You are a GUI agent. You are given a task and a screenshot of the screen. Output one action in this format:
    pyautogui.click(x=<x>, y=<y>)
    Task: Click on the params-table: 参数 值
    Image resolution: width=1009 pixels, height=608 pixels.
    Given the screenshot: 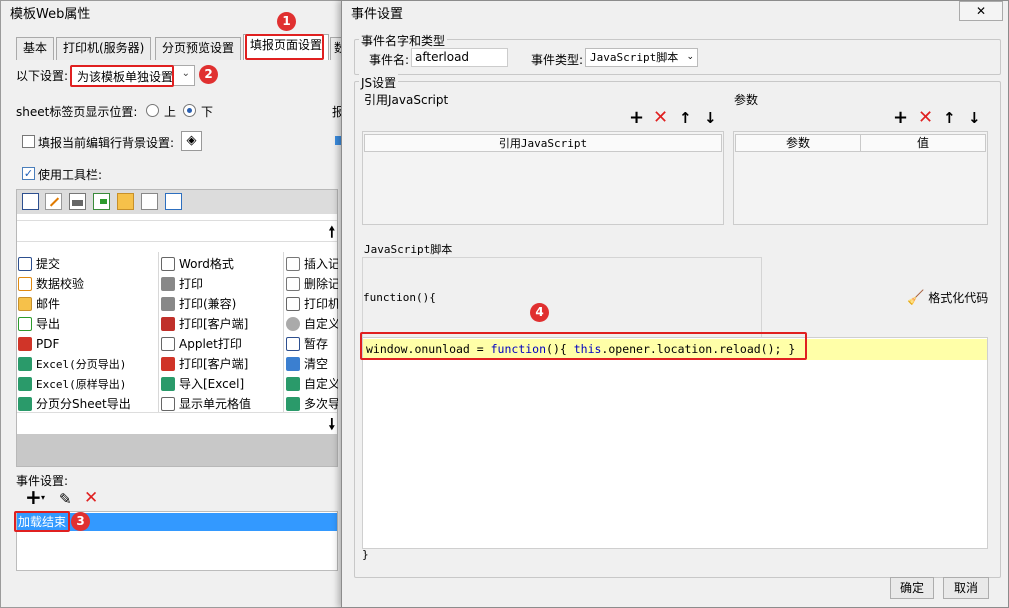 What is the action you would take?
    pyautogui.click(x=860, y=178)
    